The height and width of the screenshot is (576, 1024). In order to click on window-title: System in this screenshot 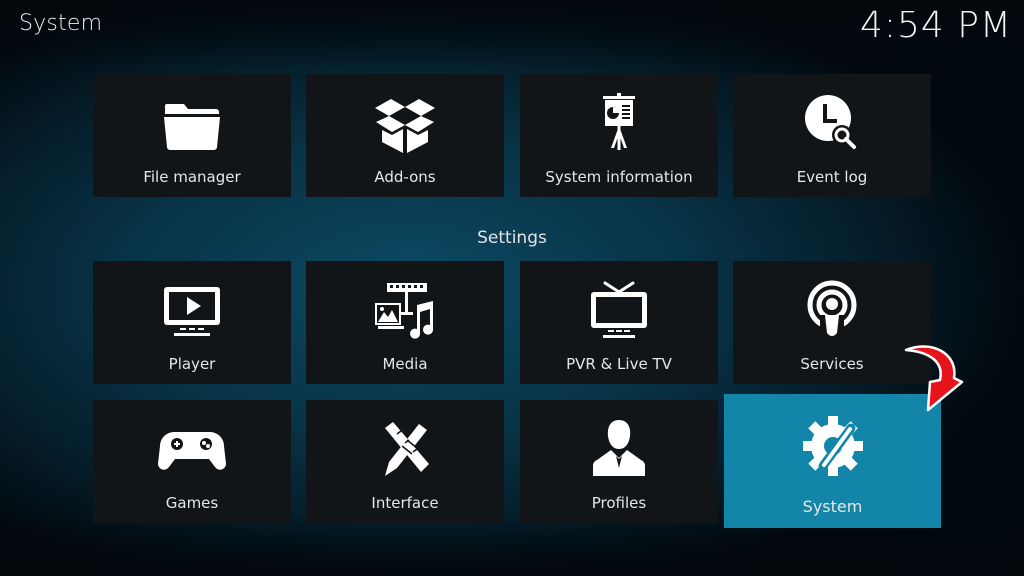, I will do `click(61, 23)`.